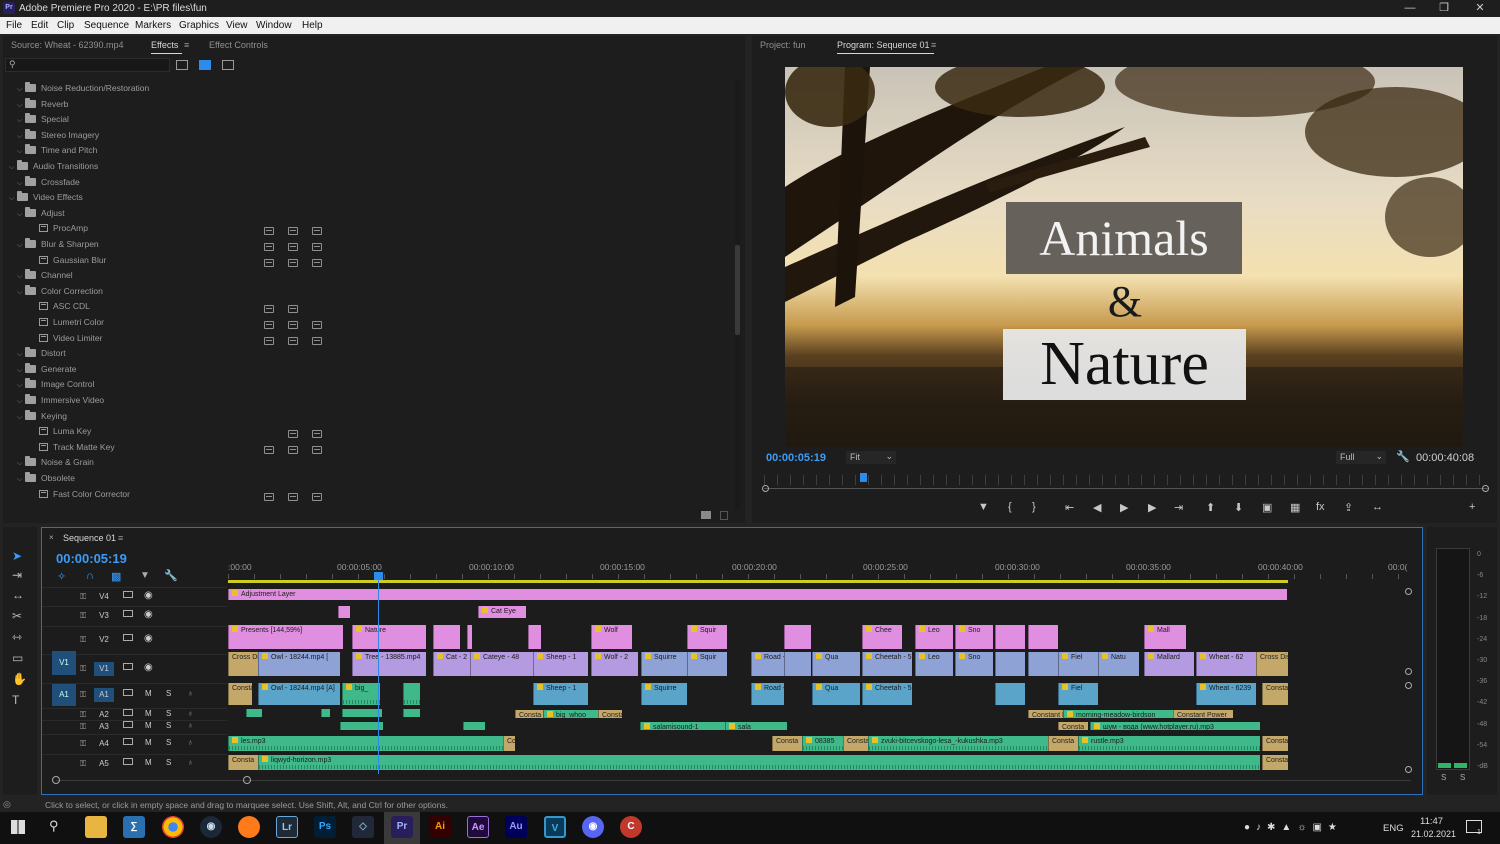 This screenshot has height=844, width=1500. I want to click on tree-item-18: ⌵ Generate, so click(46, 370).